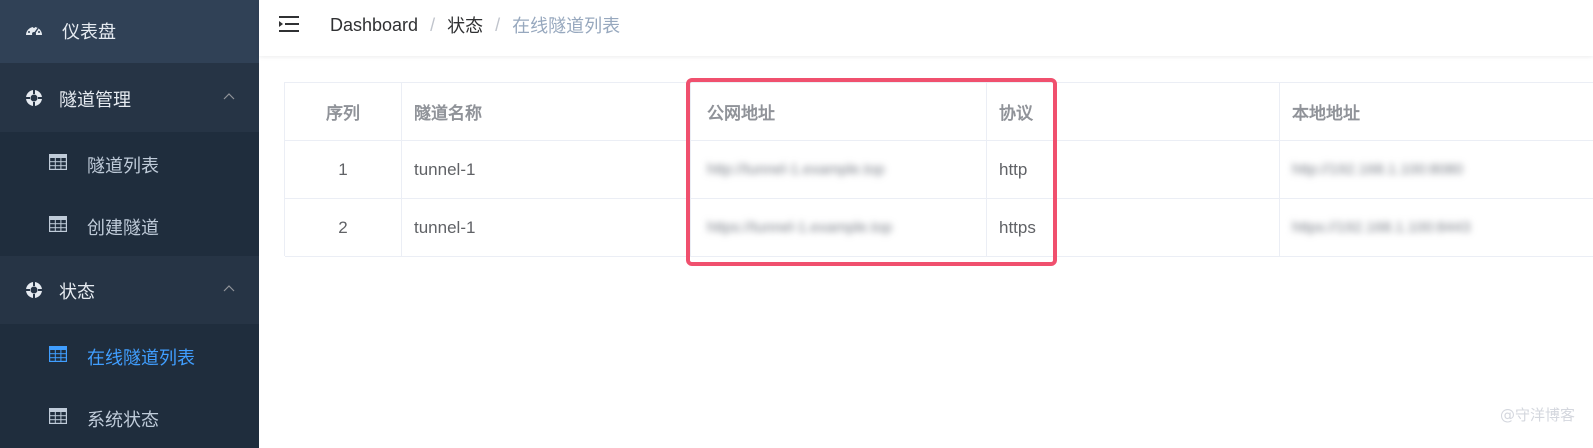 The width and height of the screenshot is (1593, 448). Describe the element at coordinates (1168, 111) in the screenshot. I see `column-header-empty` at that location.